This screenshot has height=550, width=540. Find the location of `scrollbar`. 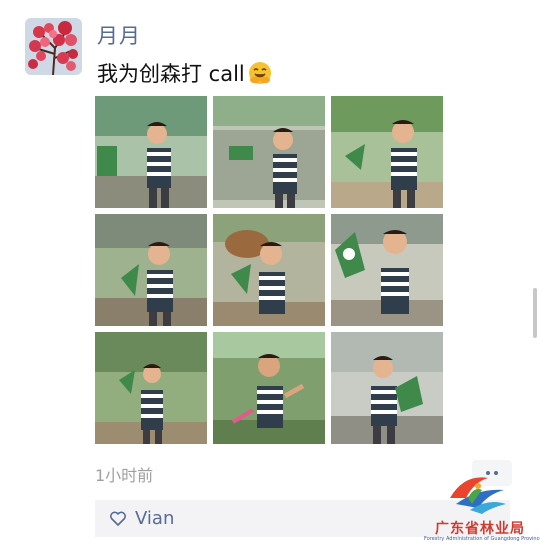

scrollbar is located at coordinates (535, 313).